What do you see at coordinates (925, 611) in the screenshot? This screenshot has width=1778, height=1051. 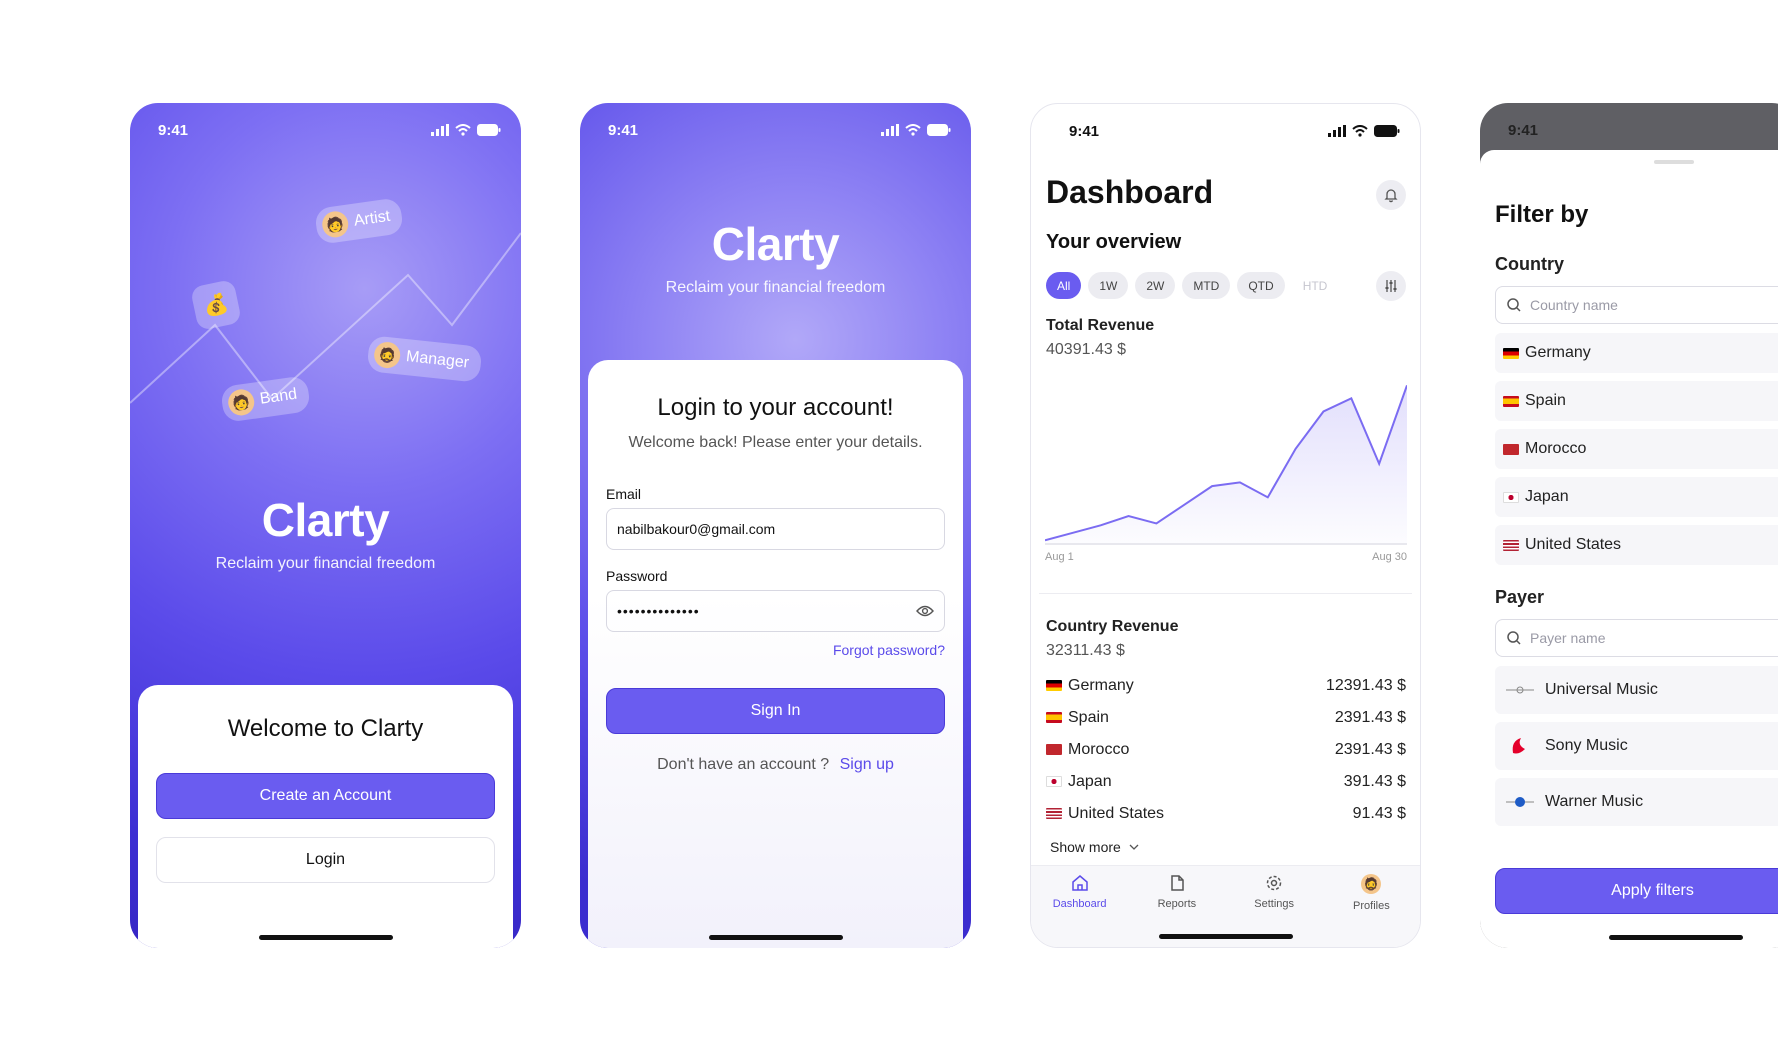 I see `eye-icon` at bounding box center [925, 611].